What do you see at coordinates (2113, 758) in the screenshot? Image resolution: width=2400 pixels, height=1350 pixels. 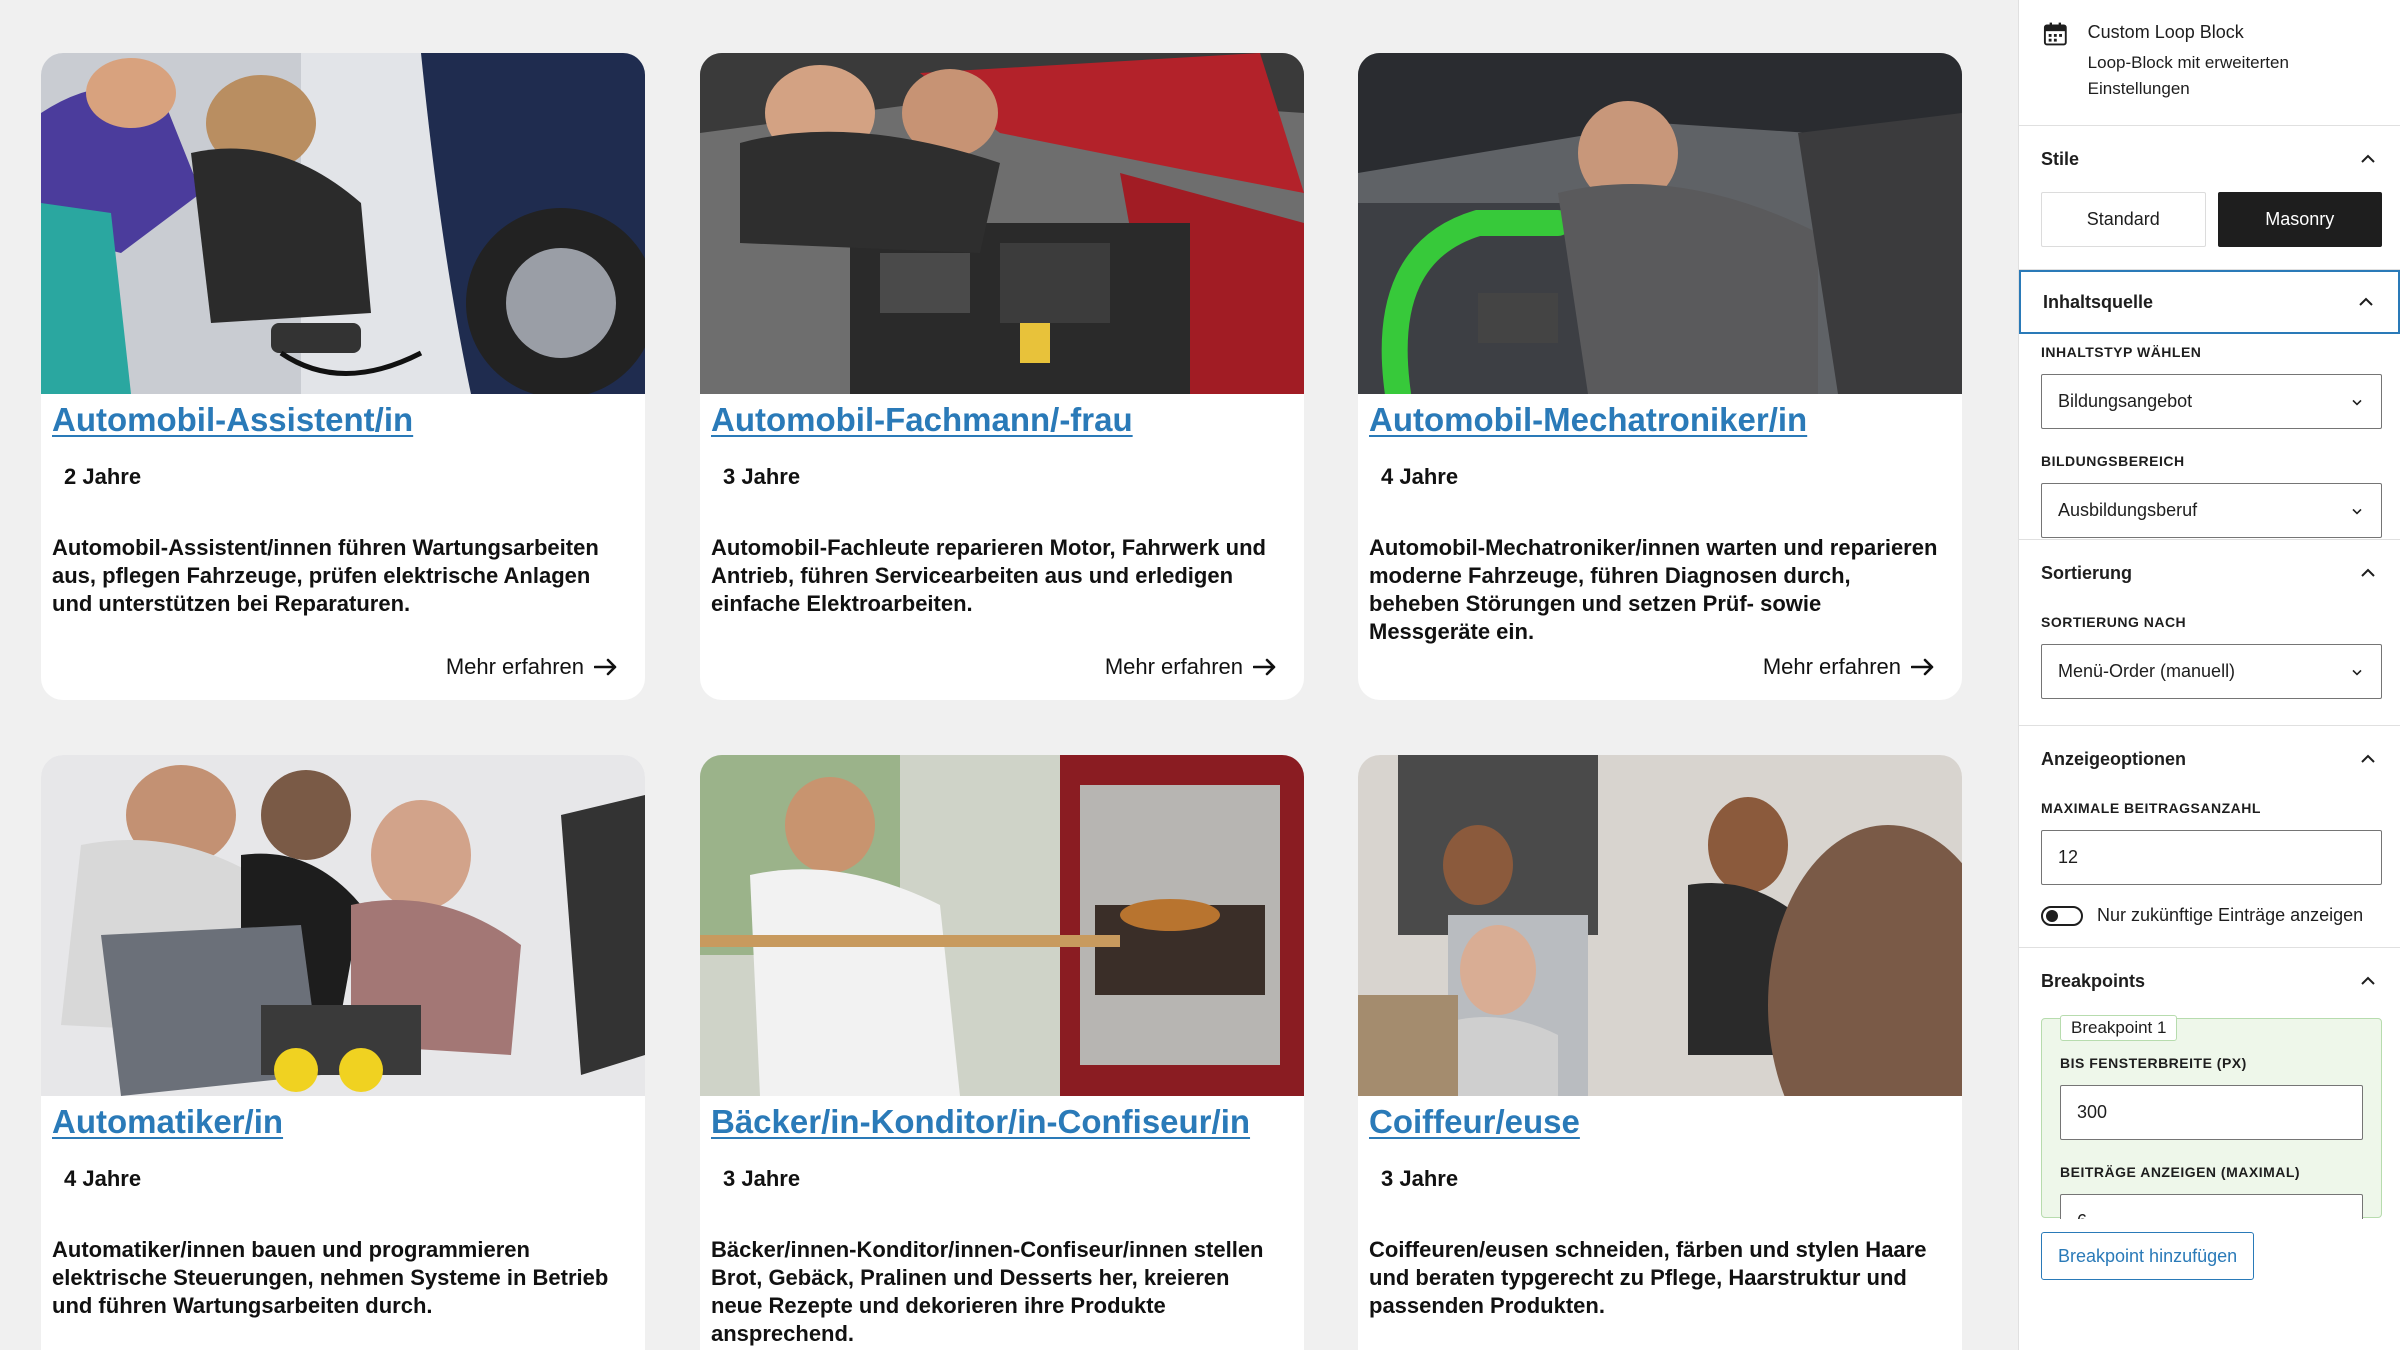 I see `panel-title: Anzeigeoptionen` at bounding box center [2113, 758].